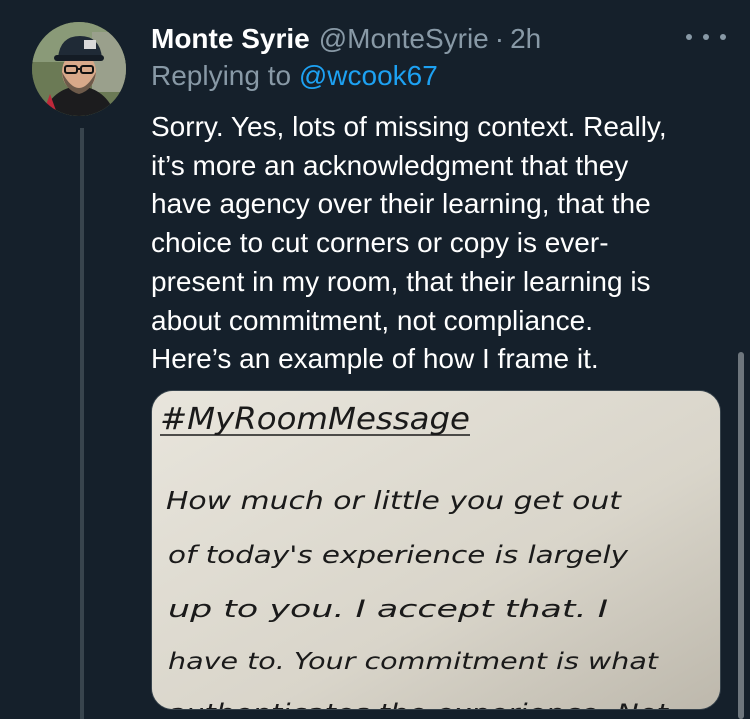 This screenshot has height=719, width=750. What do you see at coordinates (82, 423) in the screenshot?
I see `thread-connector-line` at bounding box center [82, 423].